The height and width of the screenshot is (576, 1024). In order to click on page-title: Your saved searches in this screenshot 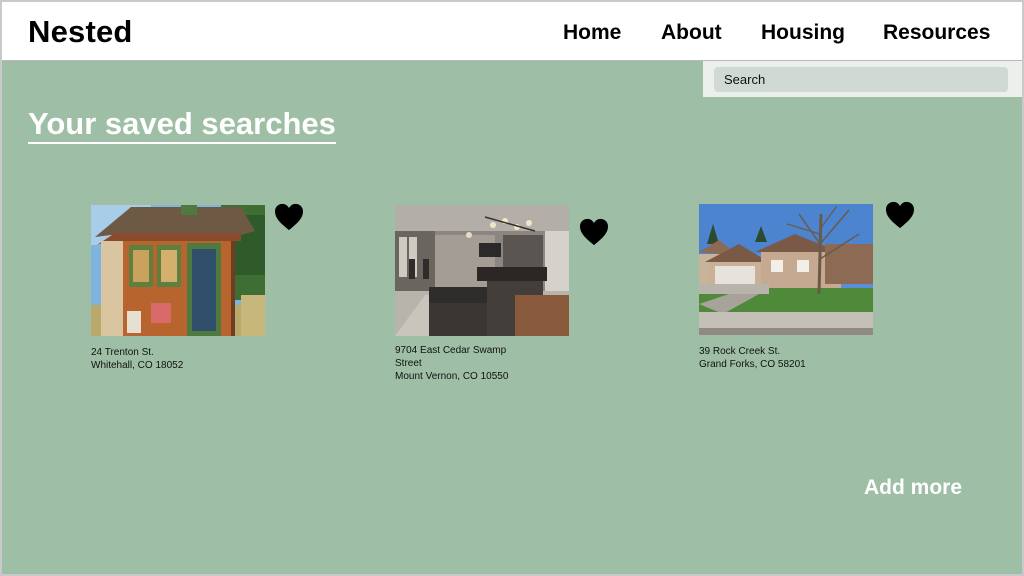, I will do `click(182, 125)`.